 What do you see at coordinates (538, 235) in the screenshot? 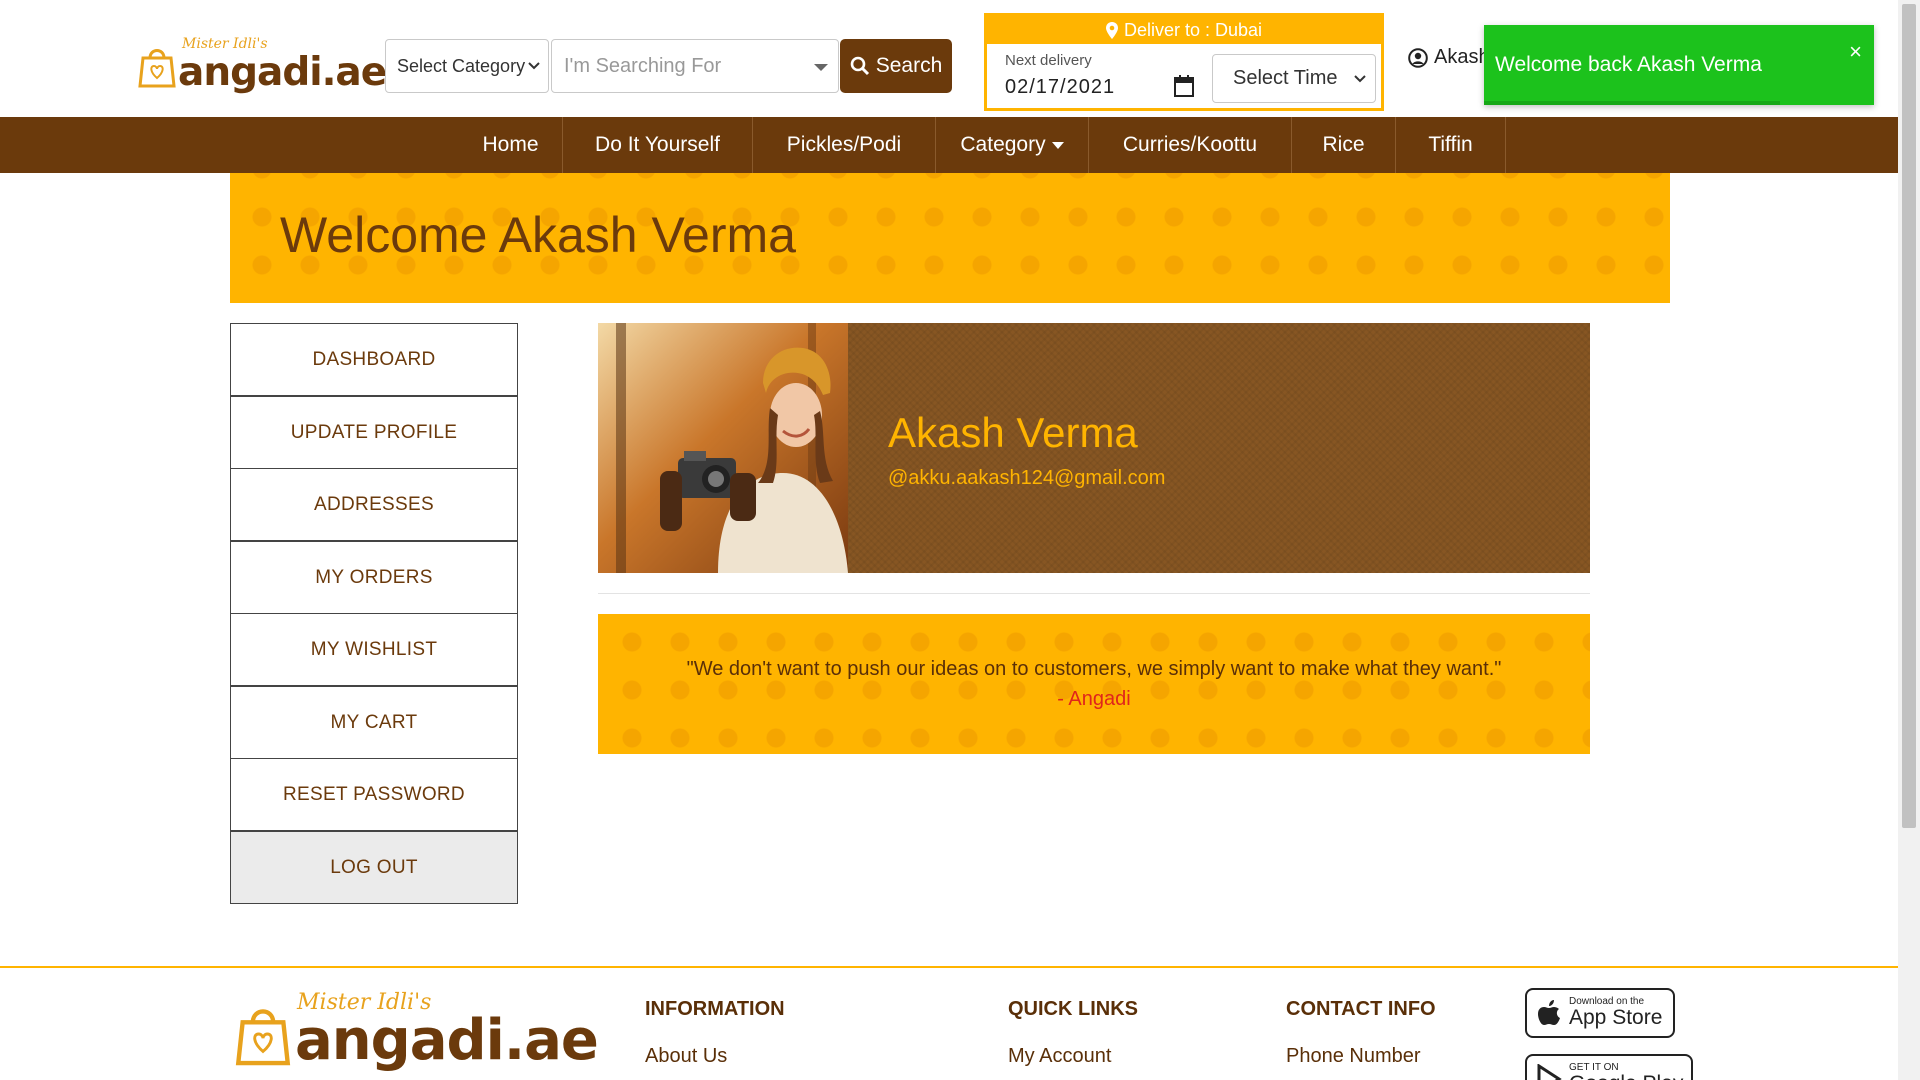
I see `page-title: Welcome Akash Verma` at bounding box center [538, 235].